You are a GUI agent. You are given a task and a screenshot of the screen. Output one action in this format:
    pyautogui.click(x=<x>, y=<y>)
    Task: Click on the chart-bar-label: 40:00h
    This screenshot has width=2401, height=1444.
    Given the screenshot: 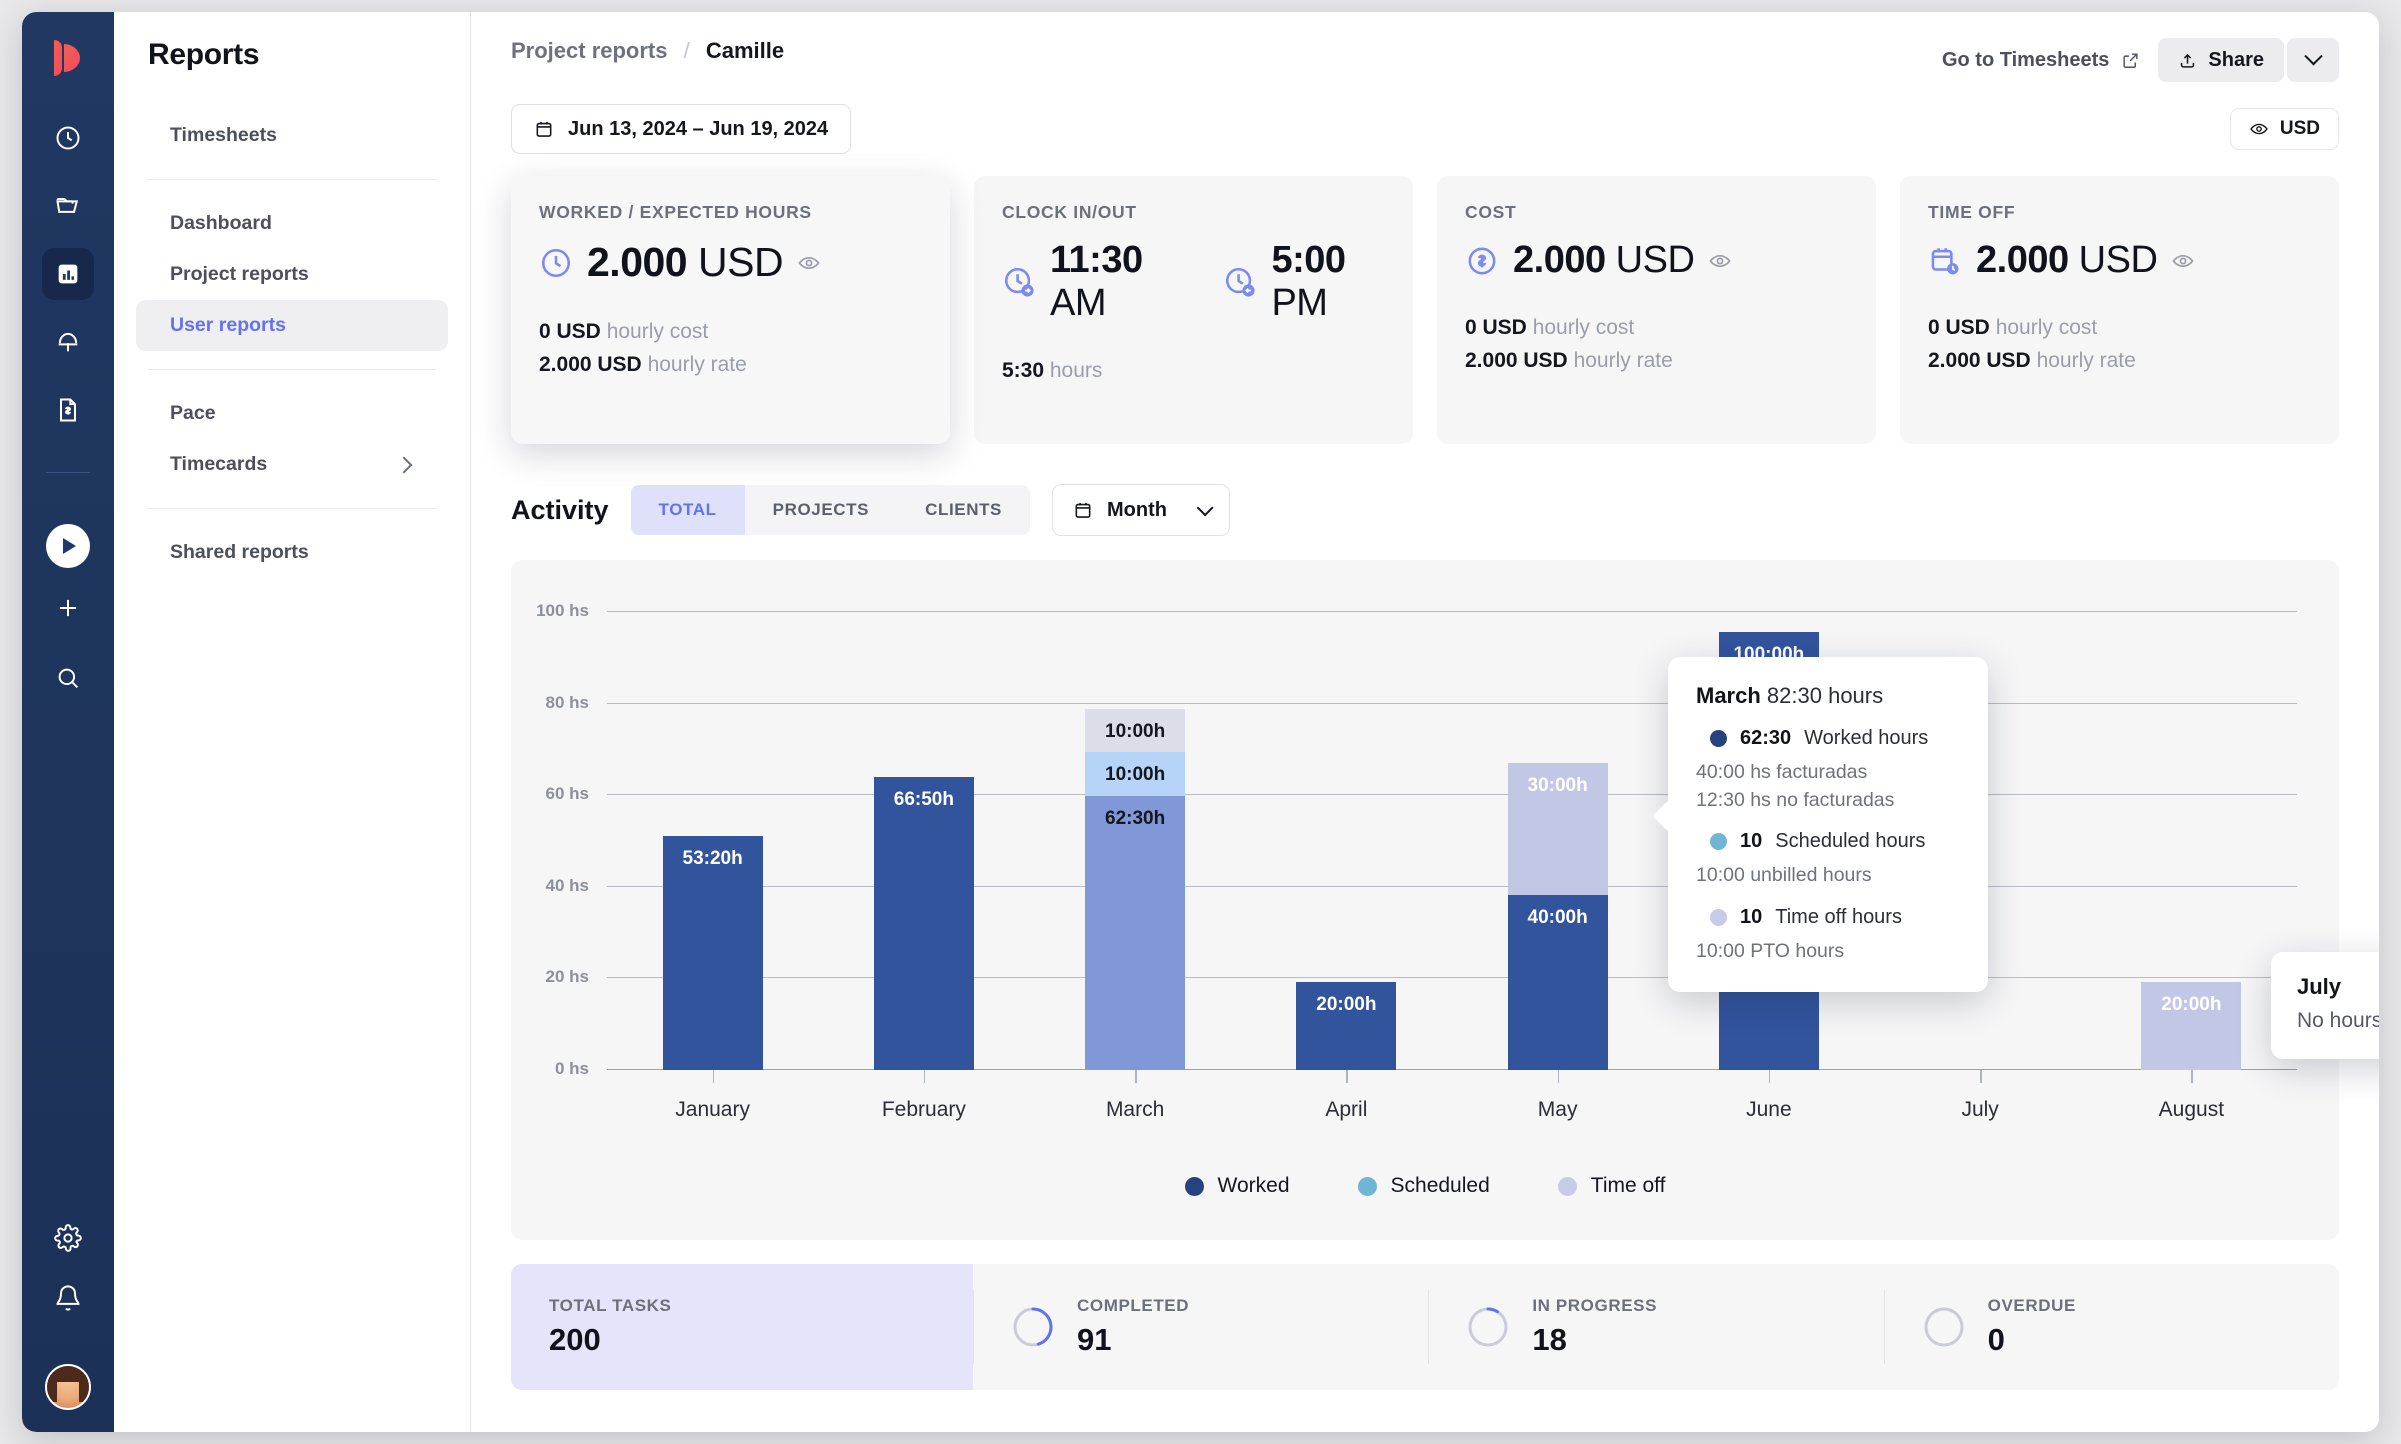 What is the action you would take?
    pyautogui.click(x=1557, y=917)
    